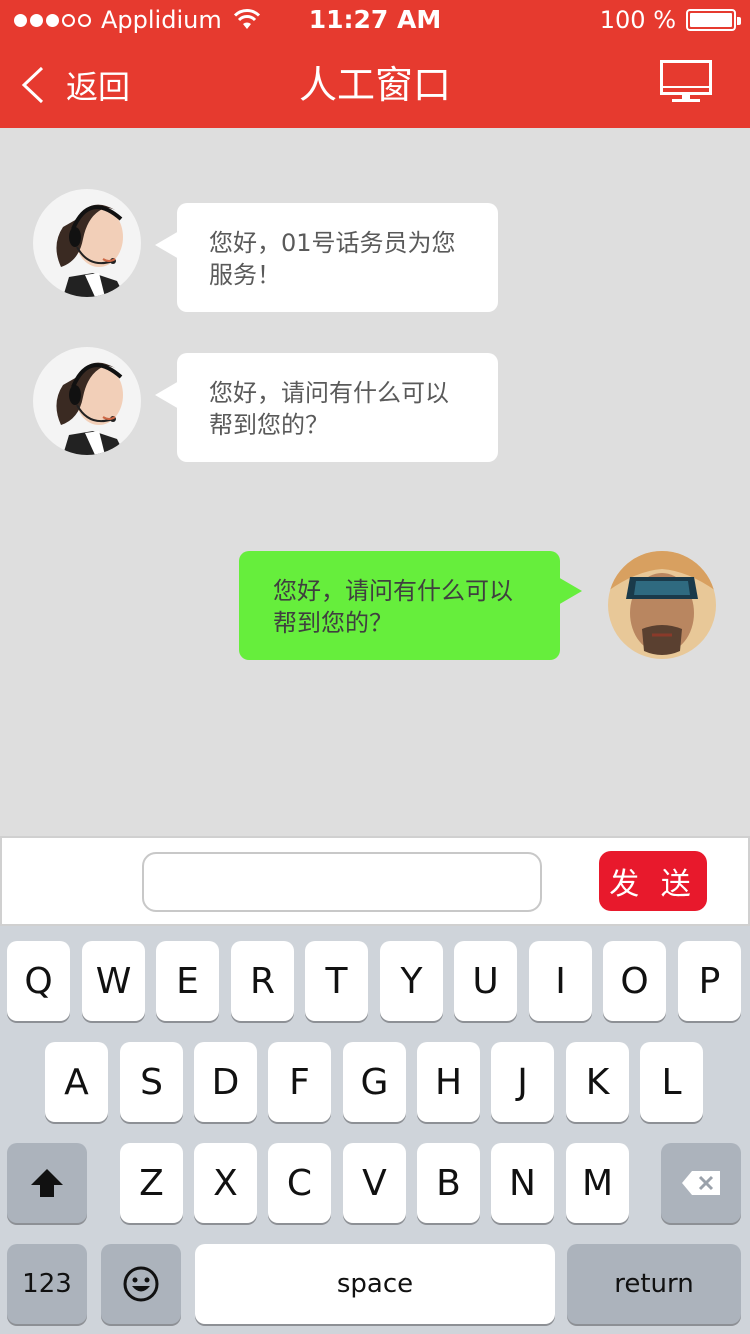 The image size is (750, 1334). What do you see at coordinates (597, 1082) in the screenshot?
I see `key-k: K` at bounding box center [597, 1082].